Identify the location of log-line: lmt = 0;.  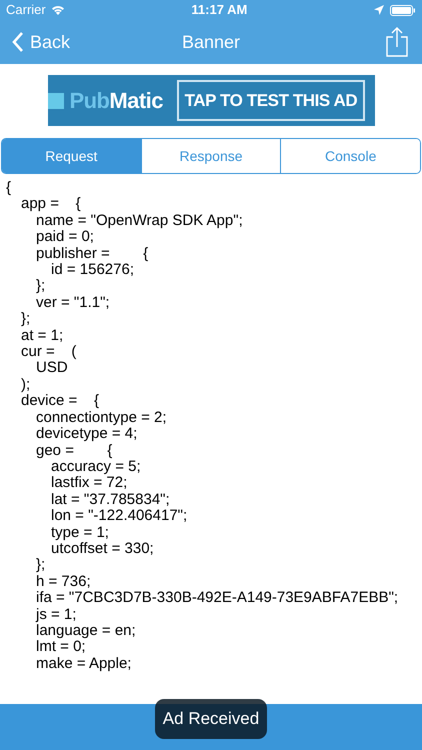
(61, 647).